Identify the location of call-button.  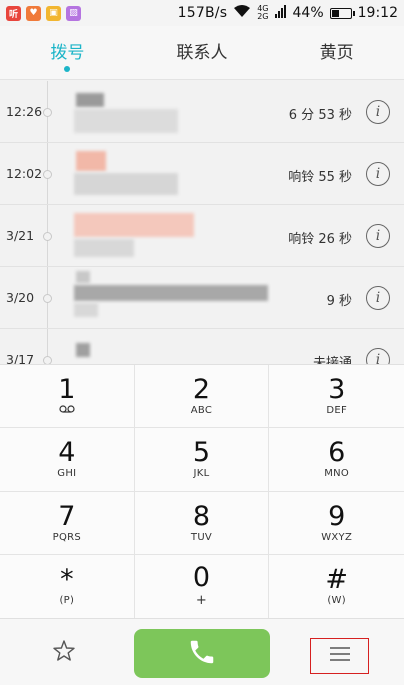
(202, 653).